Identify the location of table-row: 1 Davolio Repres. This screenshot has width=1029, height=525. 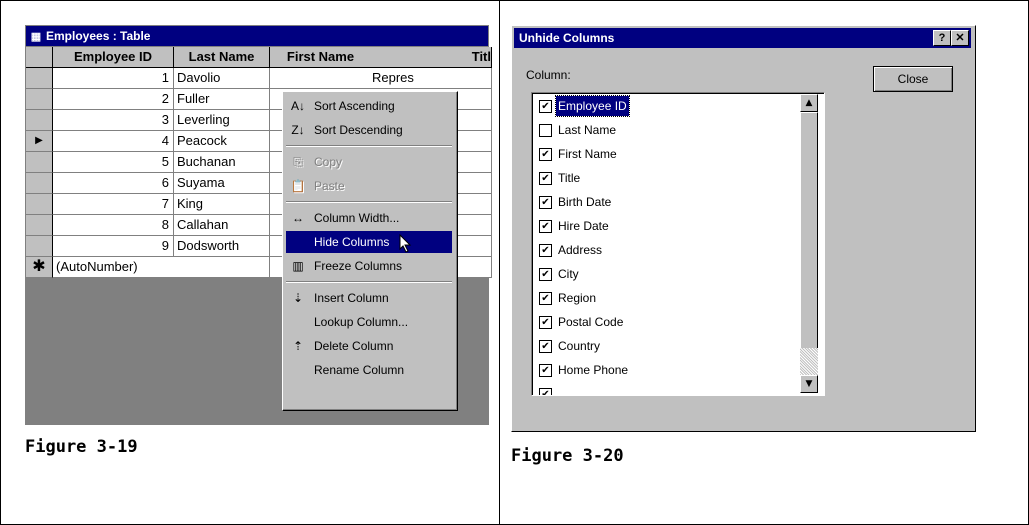
(259, 78).